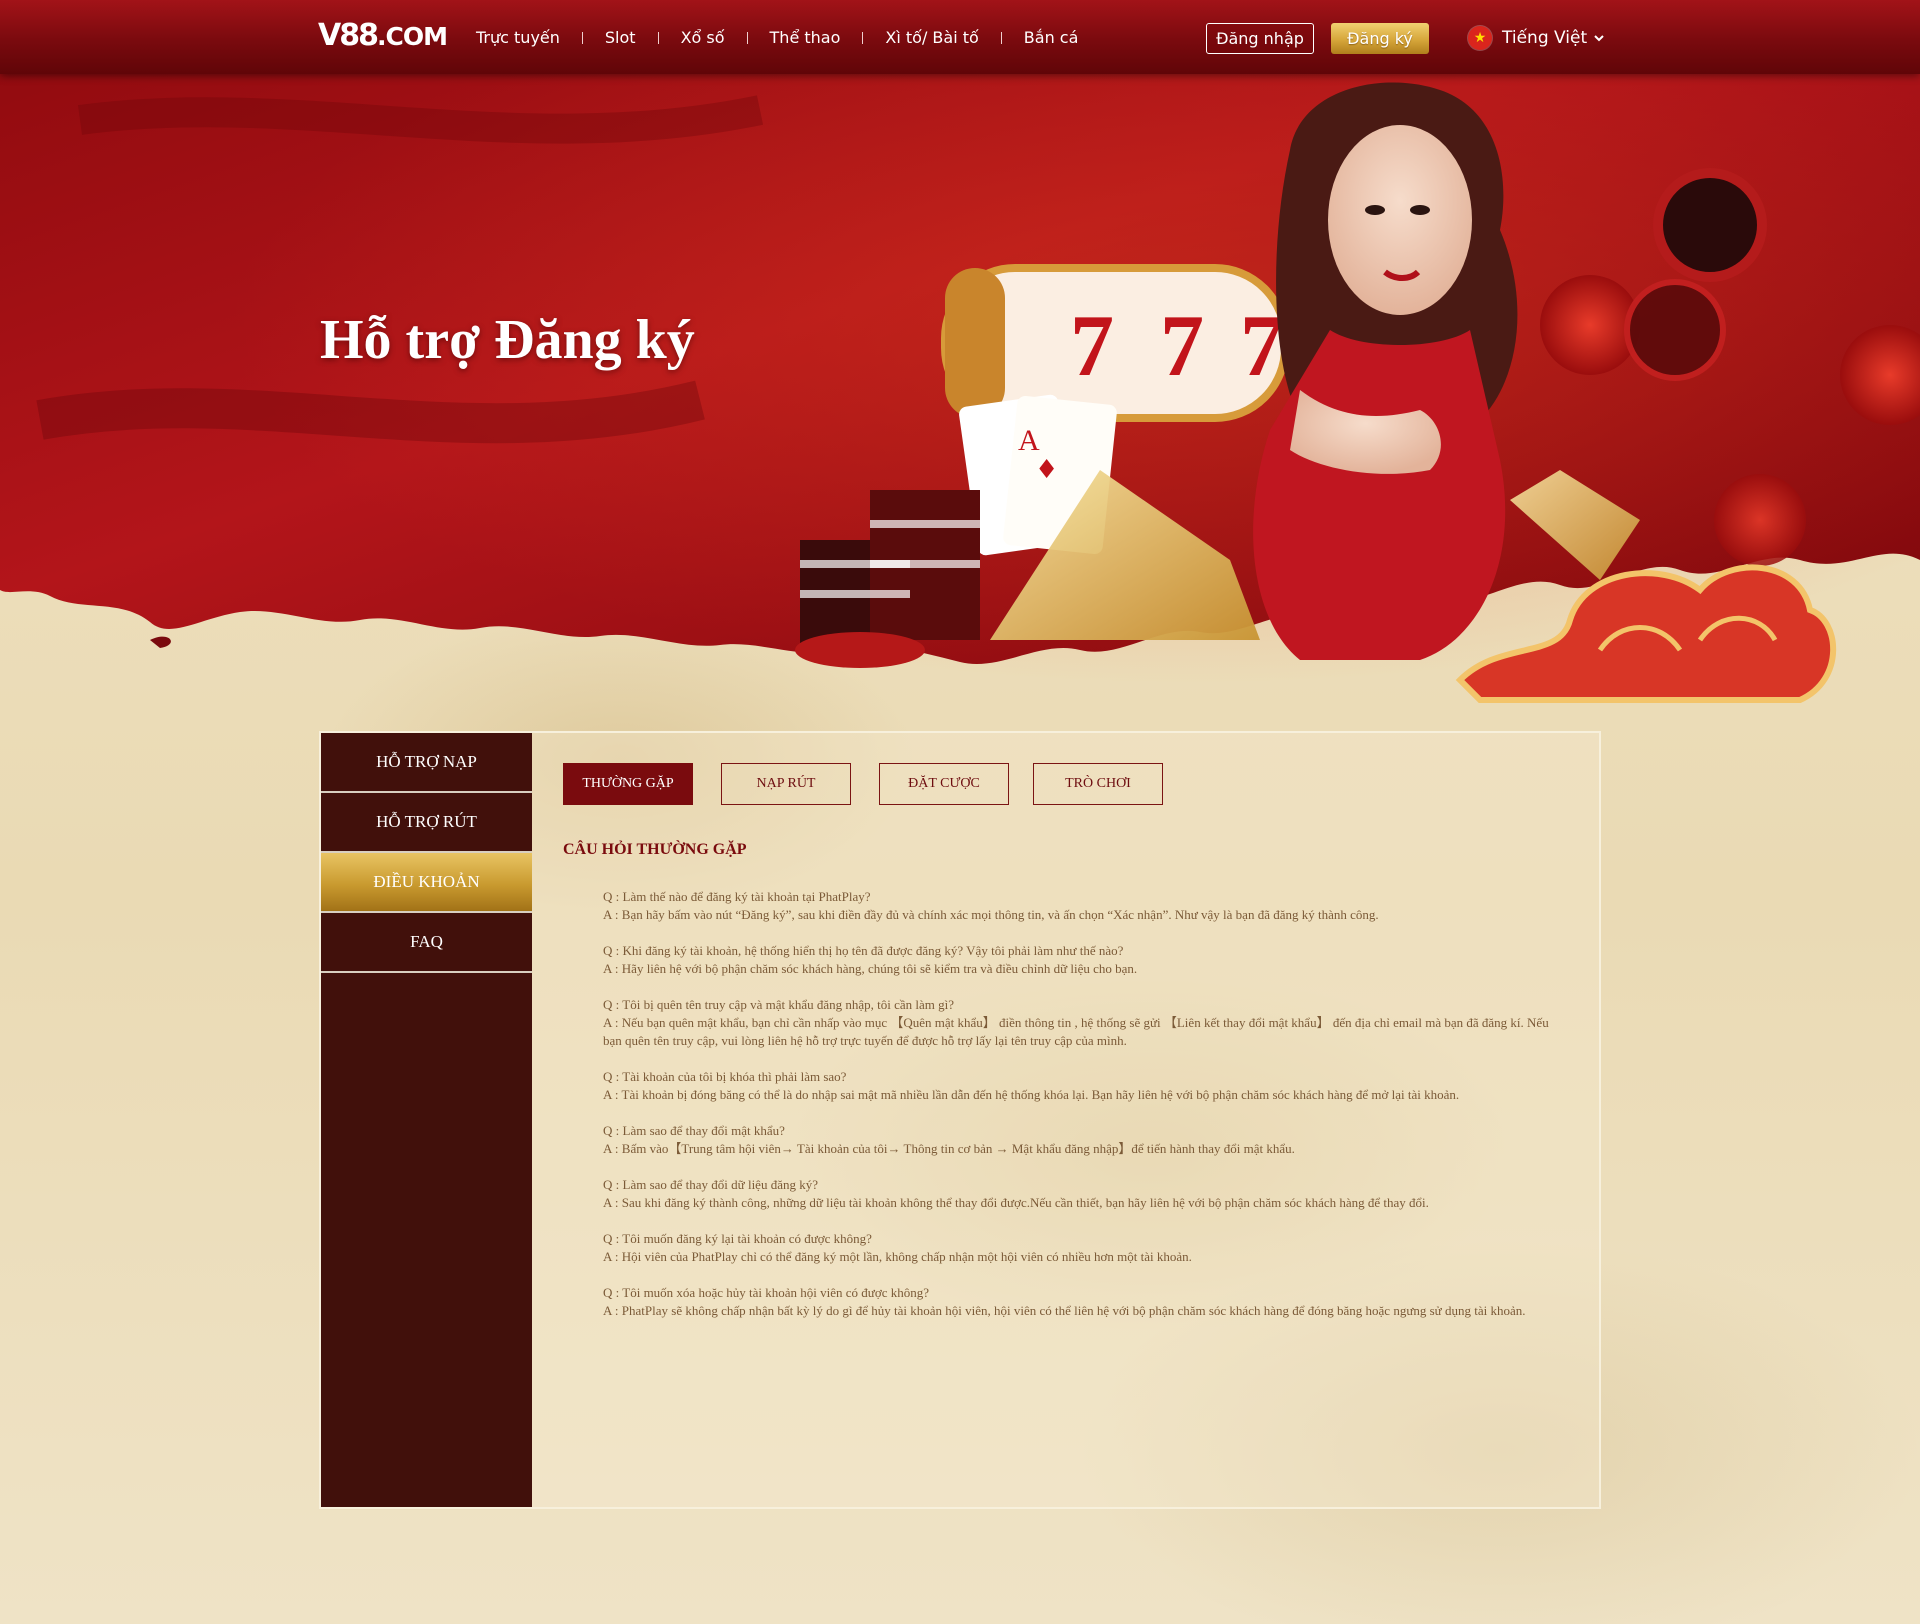  Describe the element at coordinates (1385, 371) in the screenshot. I see `model-illustration` at that location.